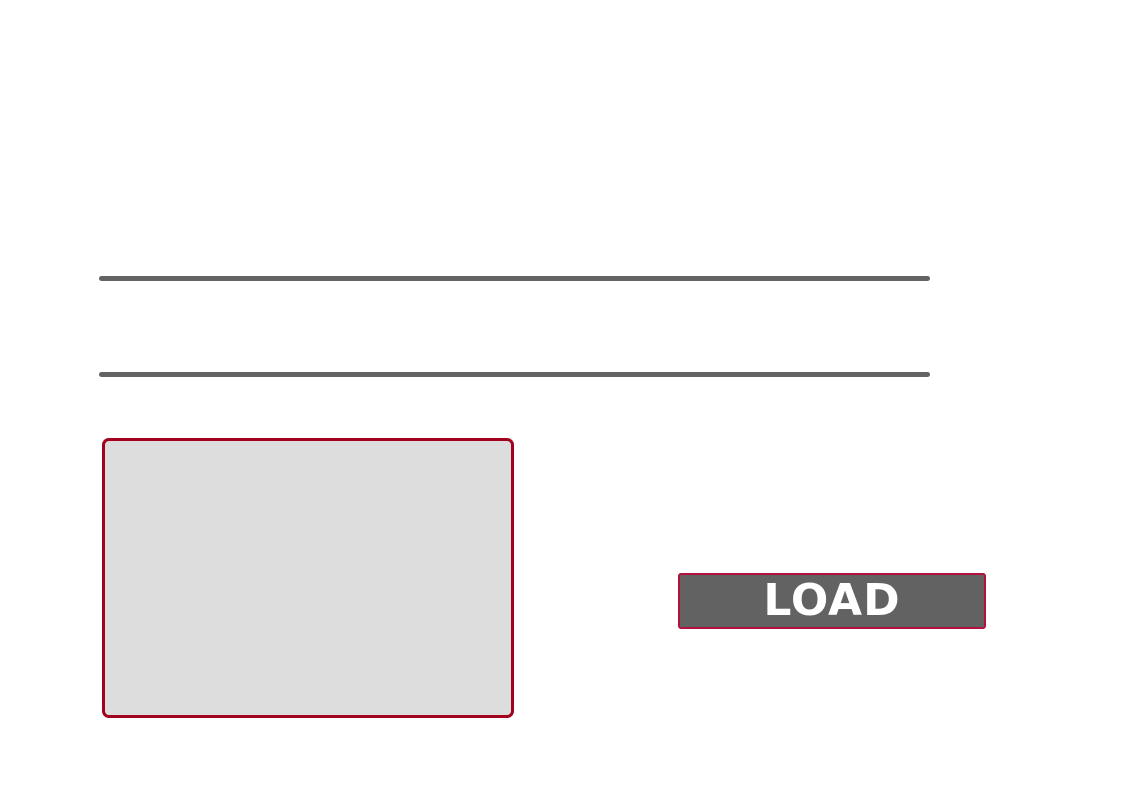 The width and height of the screenshot is (1144, 800). Describe the element at coordinates (308, 578) in the screenshot. I see `preview-panel` at that location.